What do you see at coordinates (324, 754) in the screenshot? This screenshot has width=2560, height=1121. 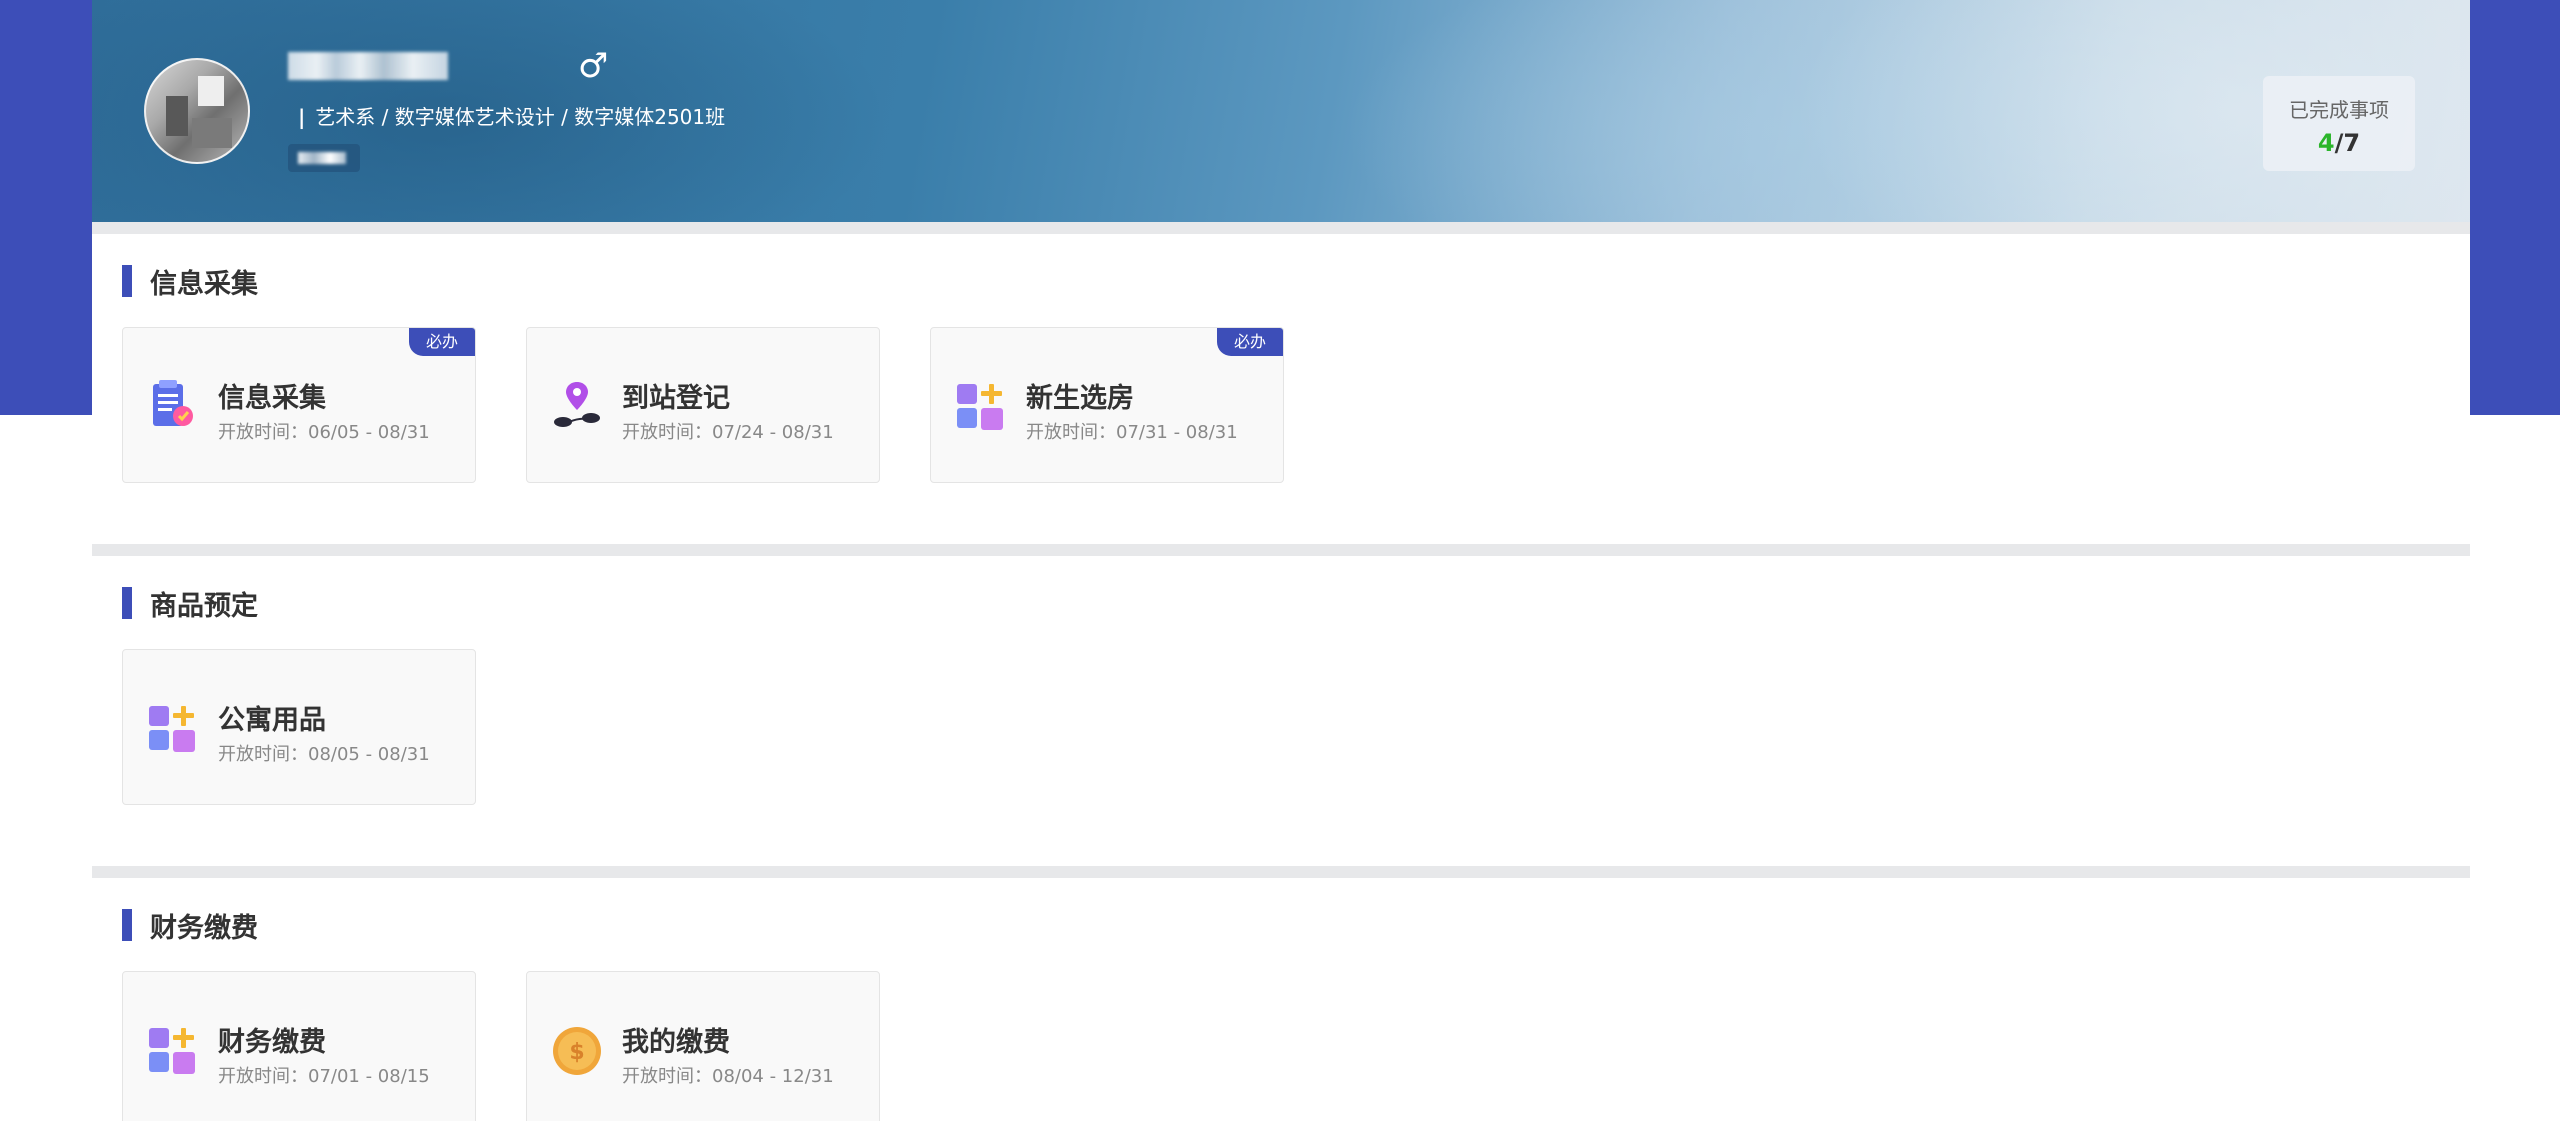 I see `card-open-time: 开放时间：08/05 - 08/31` at bounding box center [324, 754].